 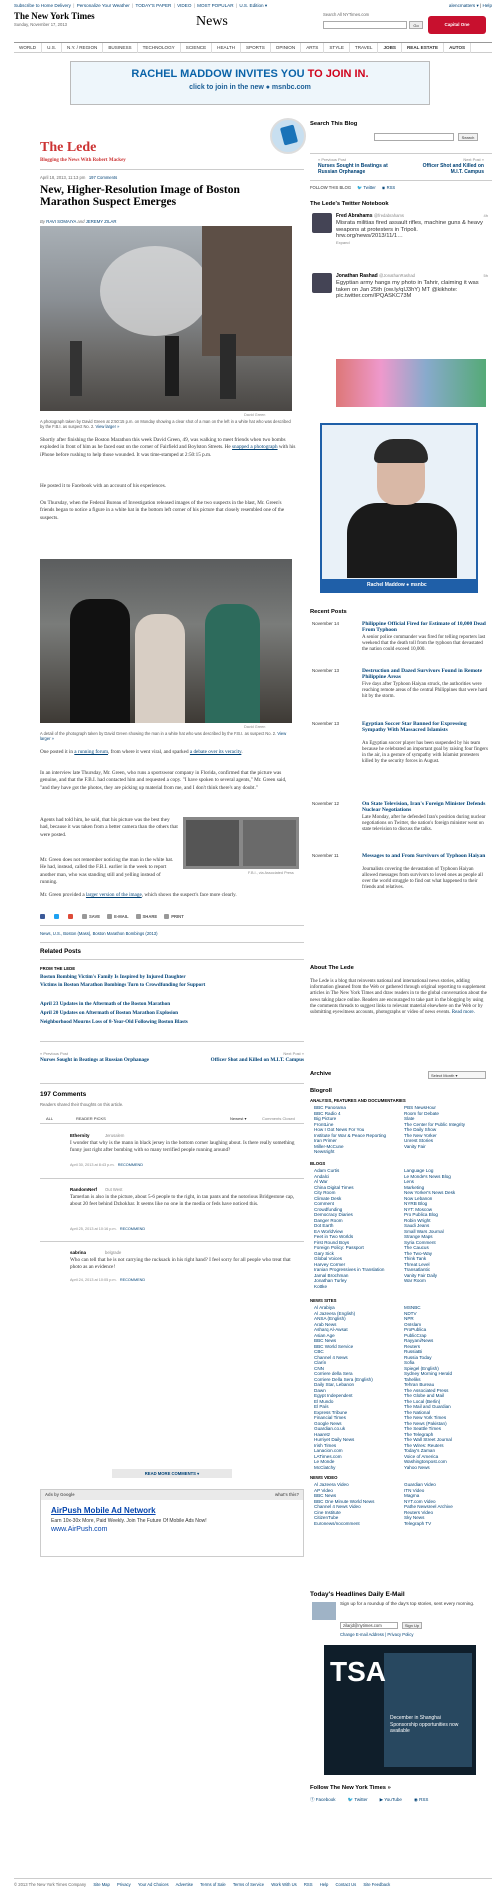 I want to click on print-button: PRINT, so click(x=174, y=917).